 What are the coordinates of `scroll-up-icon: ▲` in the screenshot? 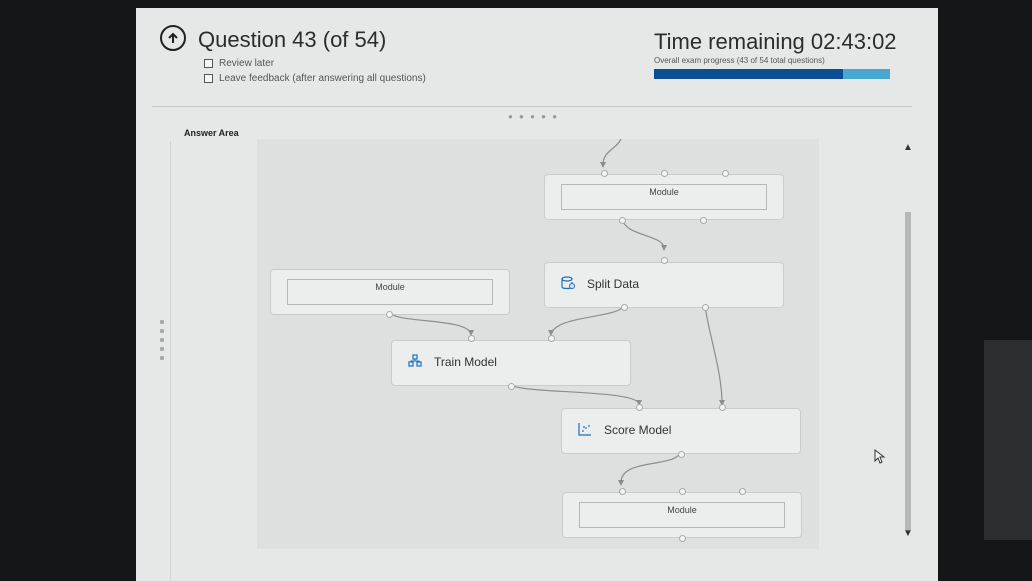 It's located at (908, 147).